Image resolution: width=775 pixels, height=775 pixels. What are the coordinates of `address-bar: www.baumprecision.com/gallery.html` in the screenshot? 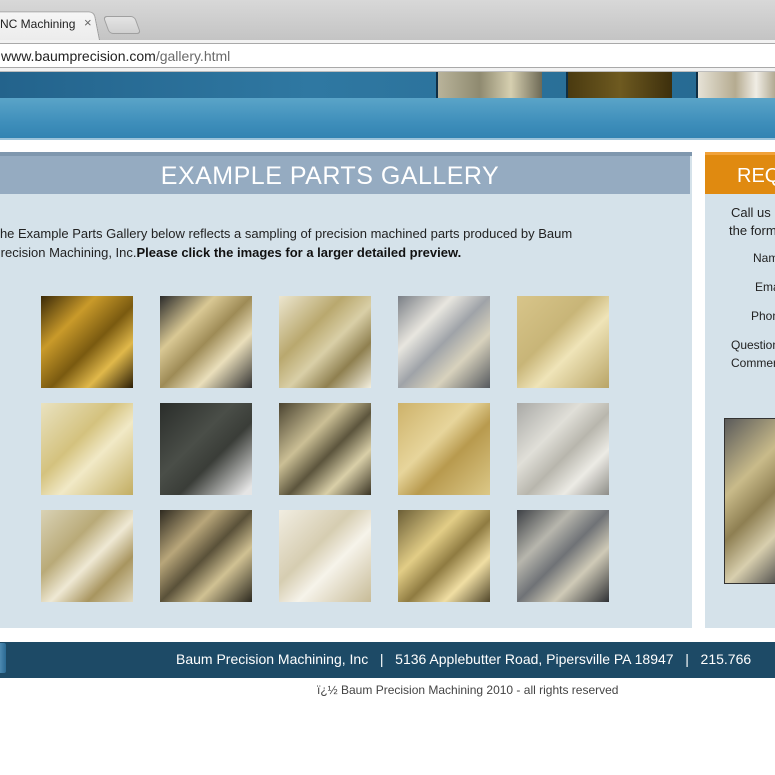 It's located at (387, 55).